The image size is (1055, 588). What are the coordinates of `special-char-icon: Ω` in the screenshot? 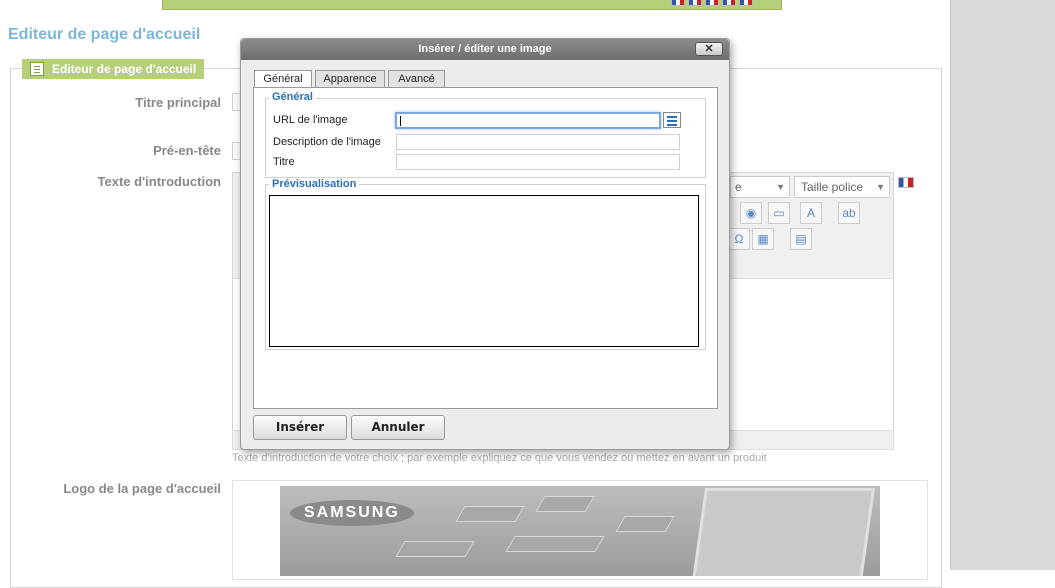 It's located at (739, 239).